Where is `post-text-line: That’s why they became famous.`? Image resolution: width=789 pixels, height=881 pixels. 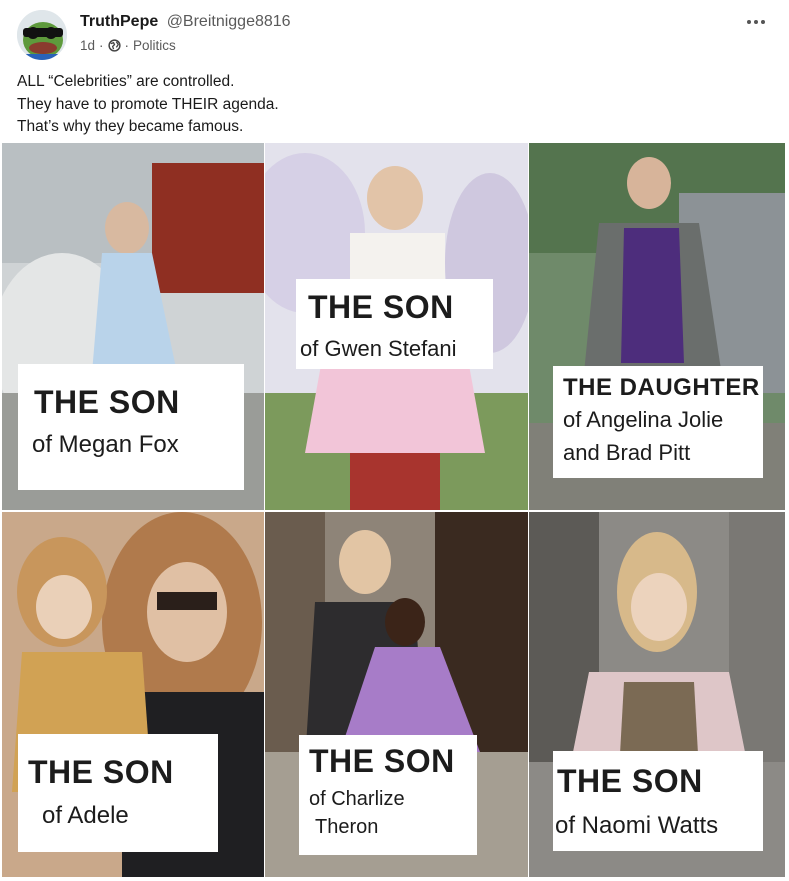
post-text-line: That’s why they became famous. is located at coordinates (130, 126).